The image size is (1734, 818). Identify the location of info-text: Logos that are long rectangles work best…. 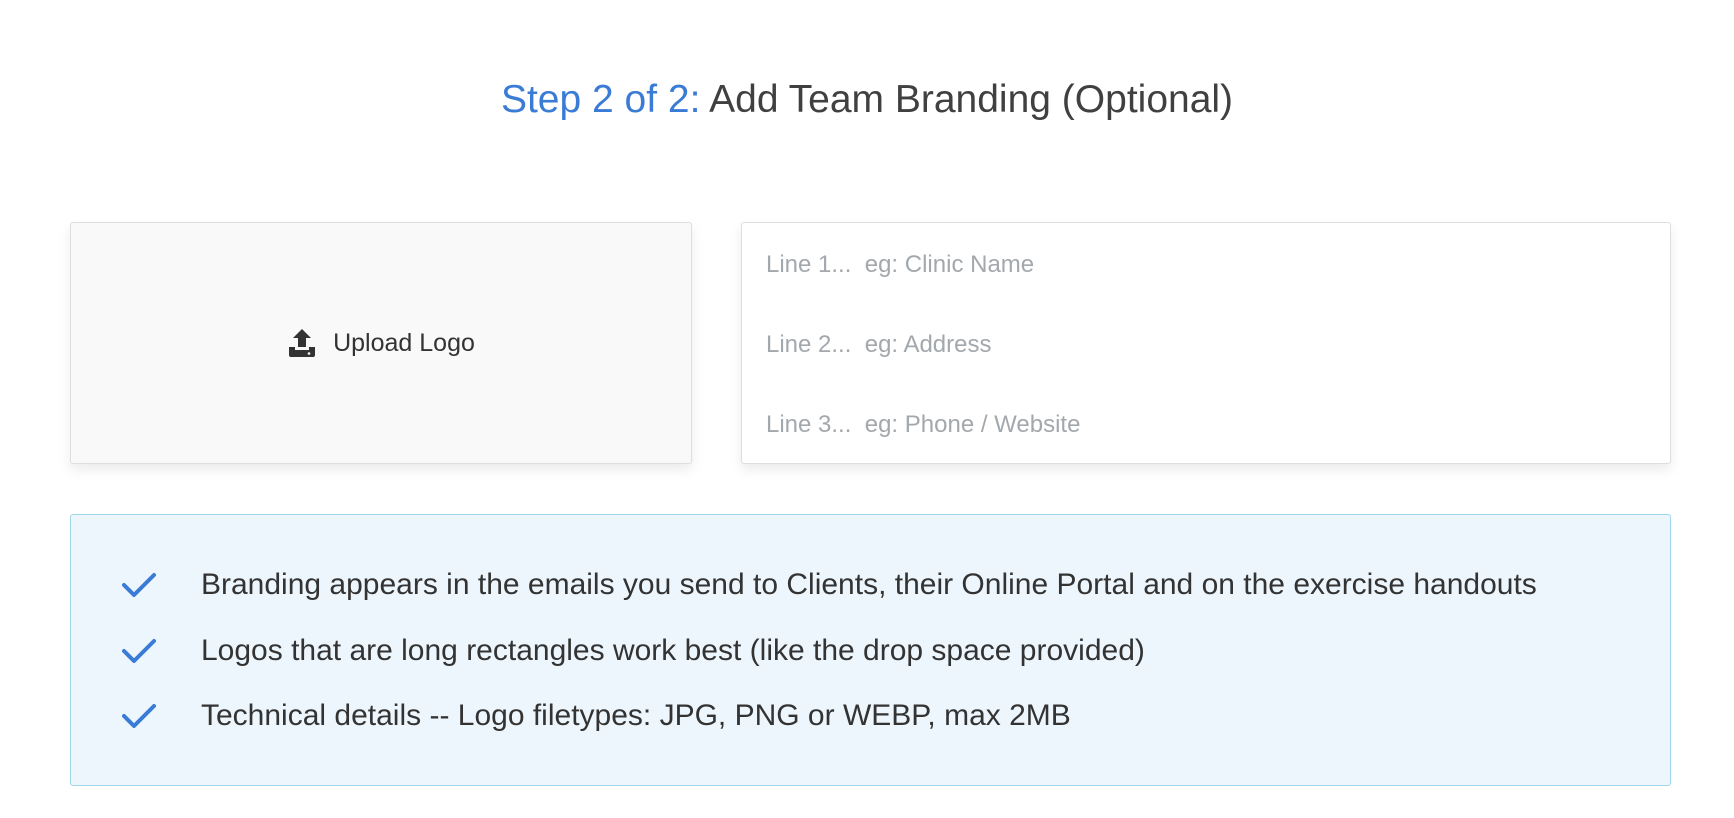
(673, 650).